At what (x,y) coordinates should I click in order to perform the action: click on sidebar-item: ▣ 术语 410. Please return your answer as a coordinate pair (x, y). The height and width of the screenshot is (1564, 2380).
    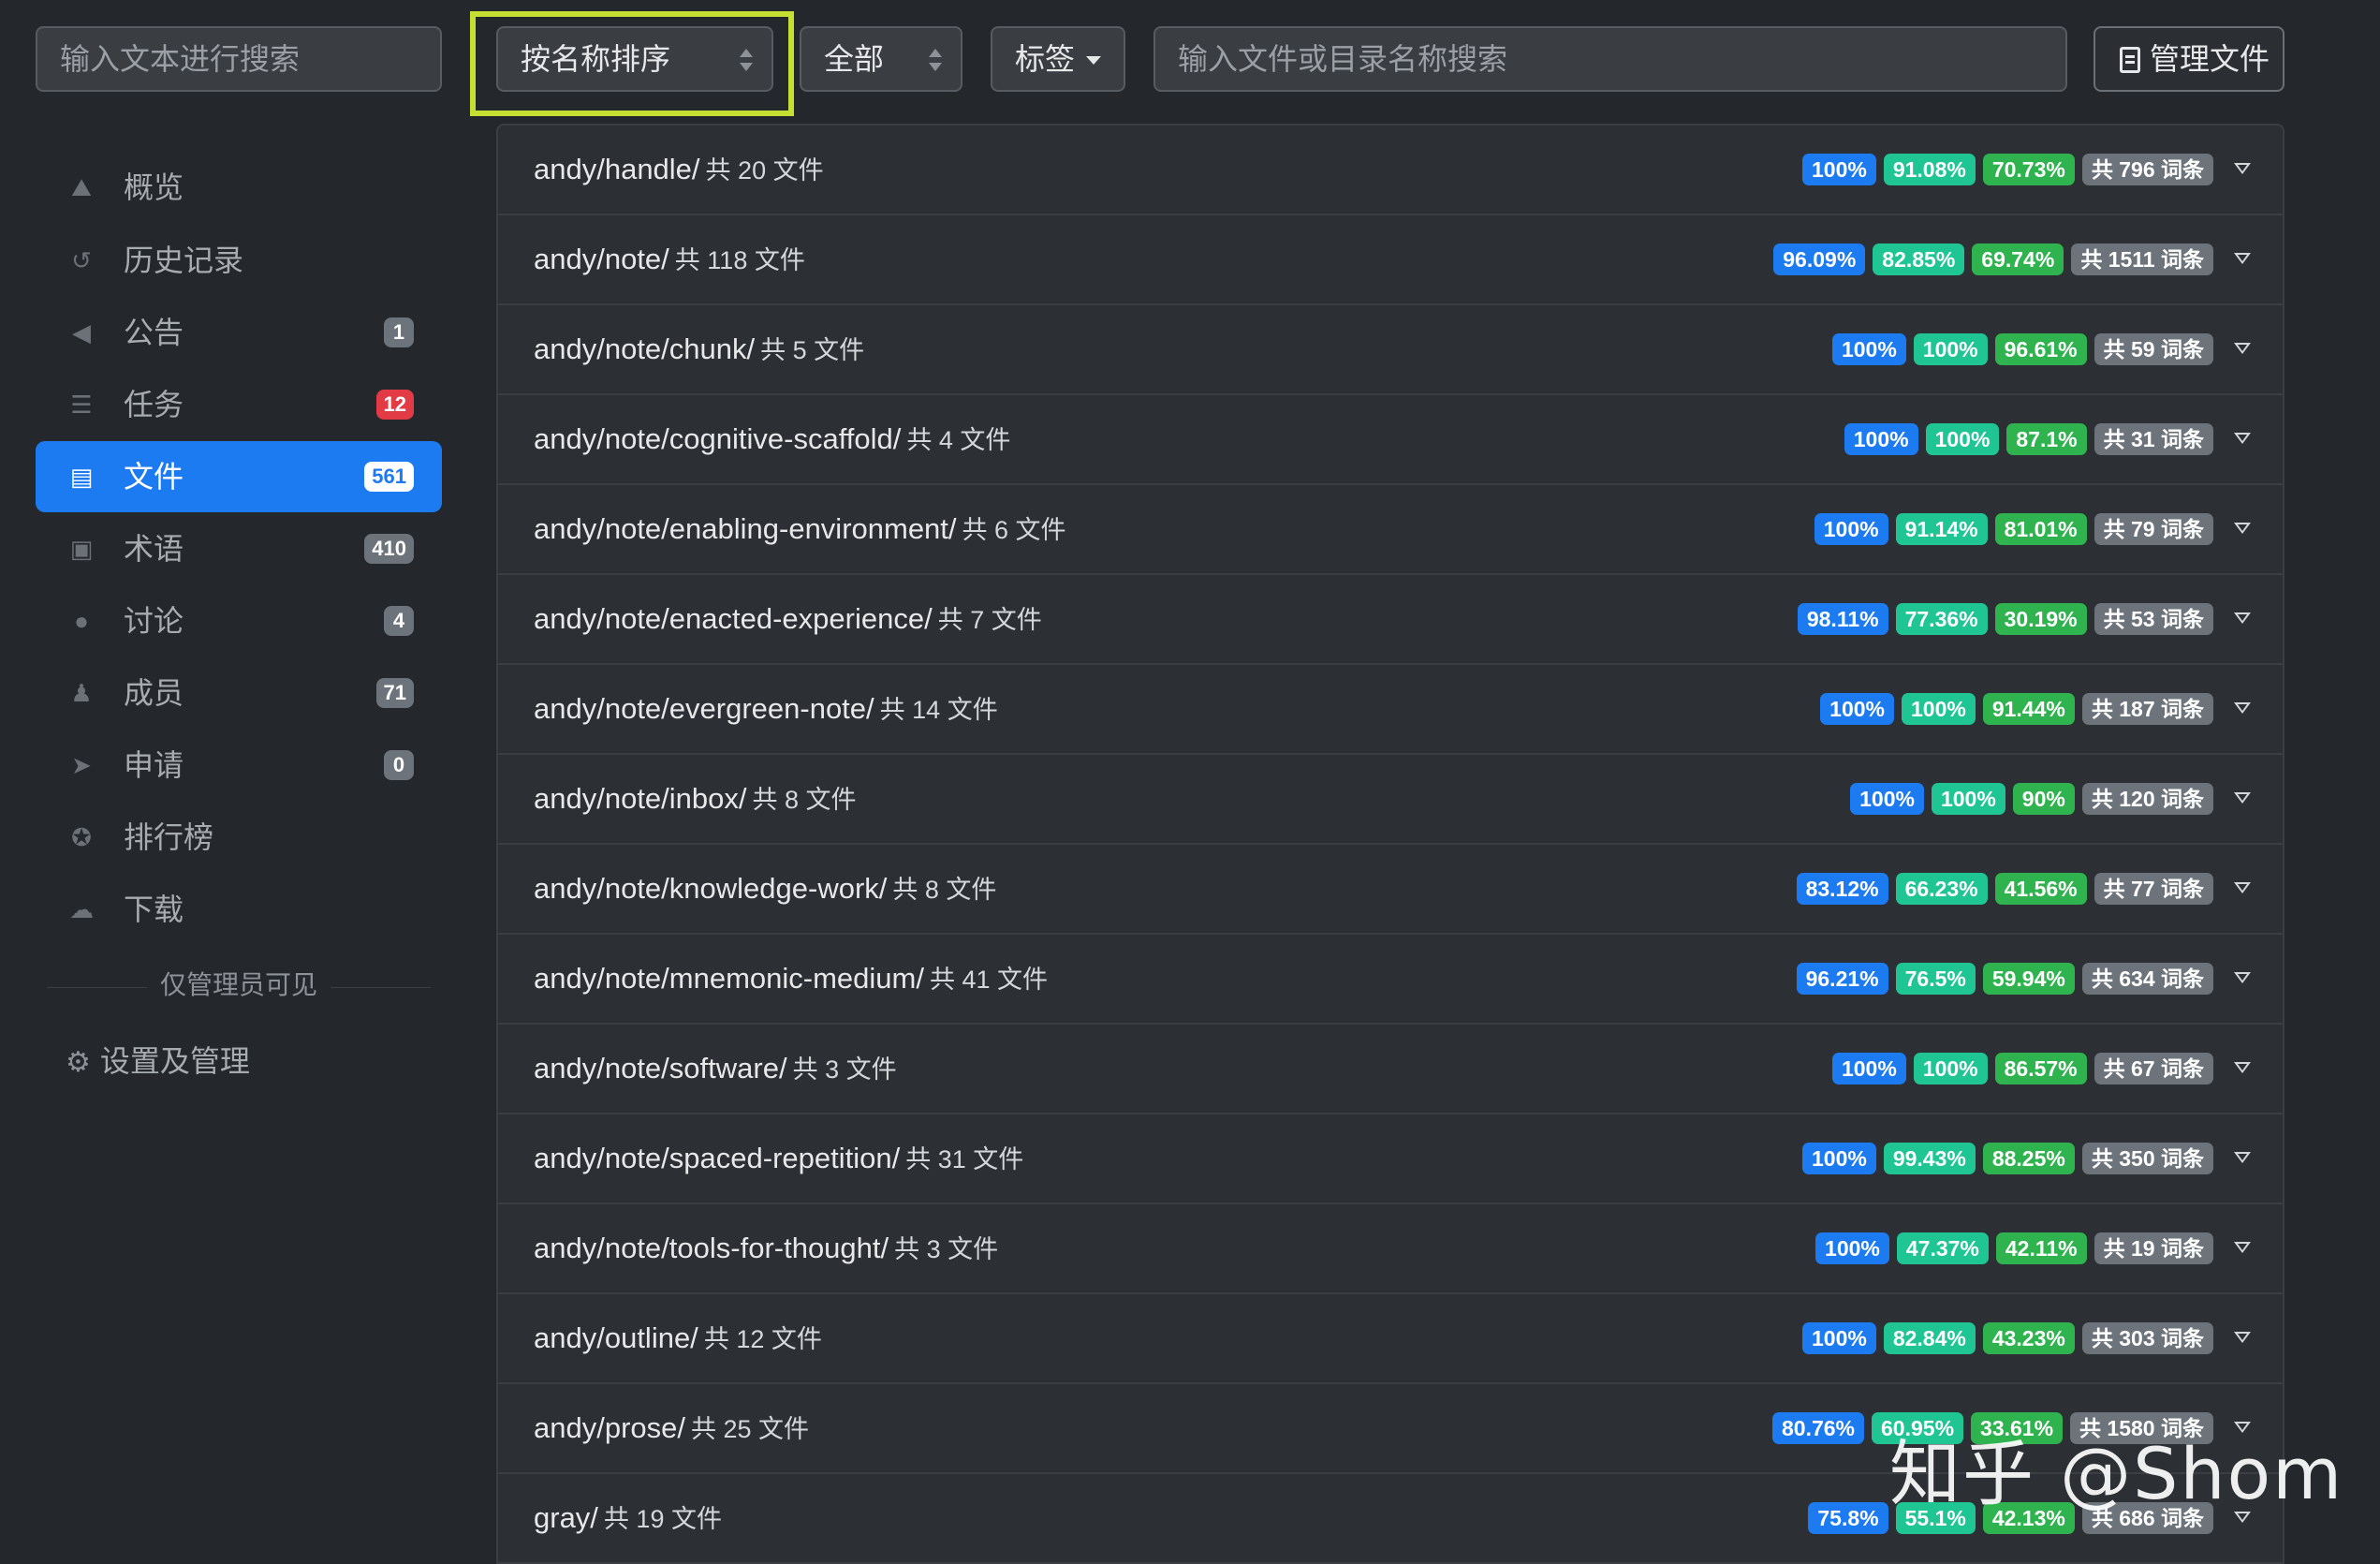
    Looking at the image, I should click on (239, 548).